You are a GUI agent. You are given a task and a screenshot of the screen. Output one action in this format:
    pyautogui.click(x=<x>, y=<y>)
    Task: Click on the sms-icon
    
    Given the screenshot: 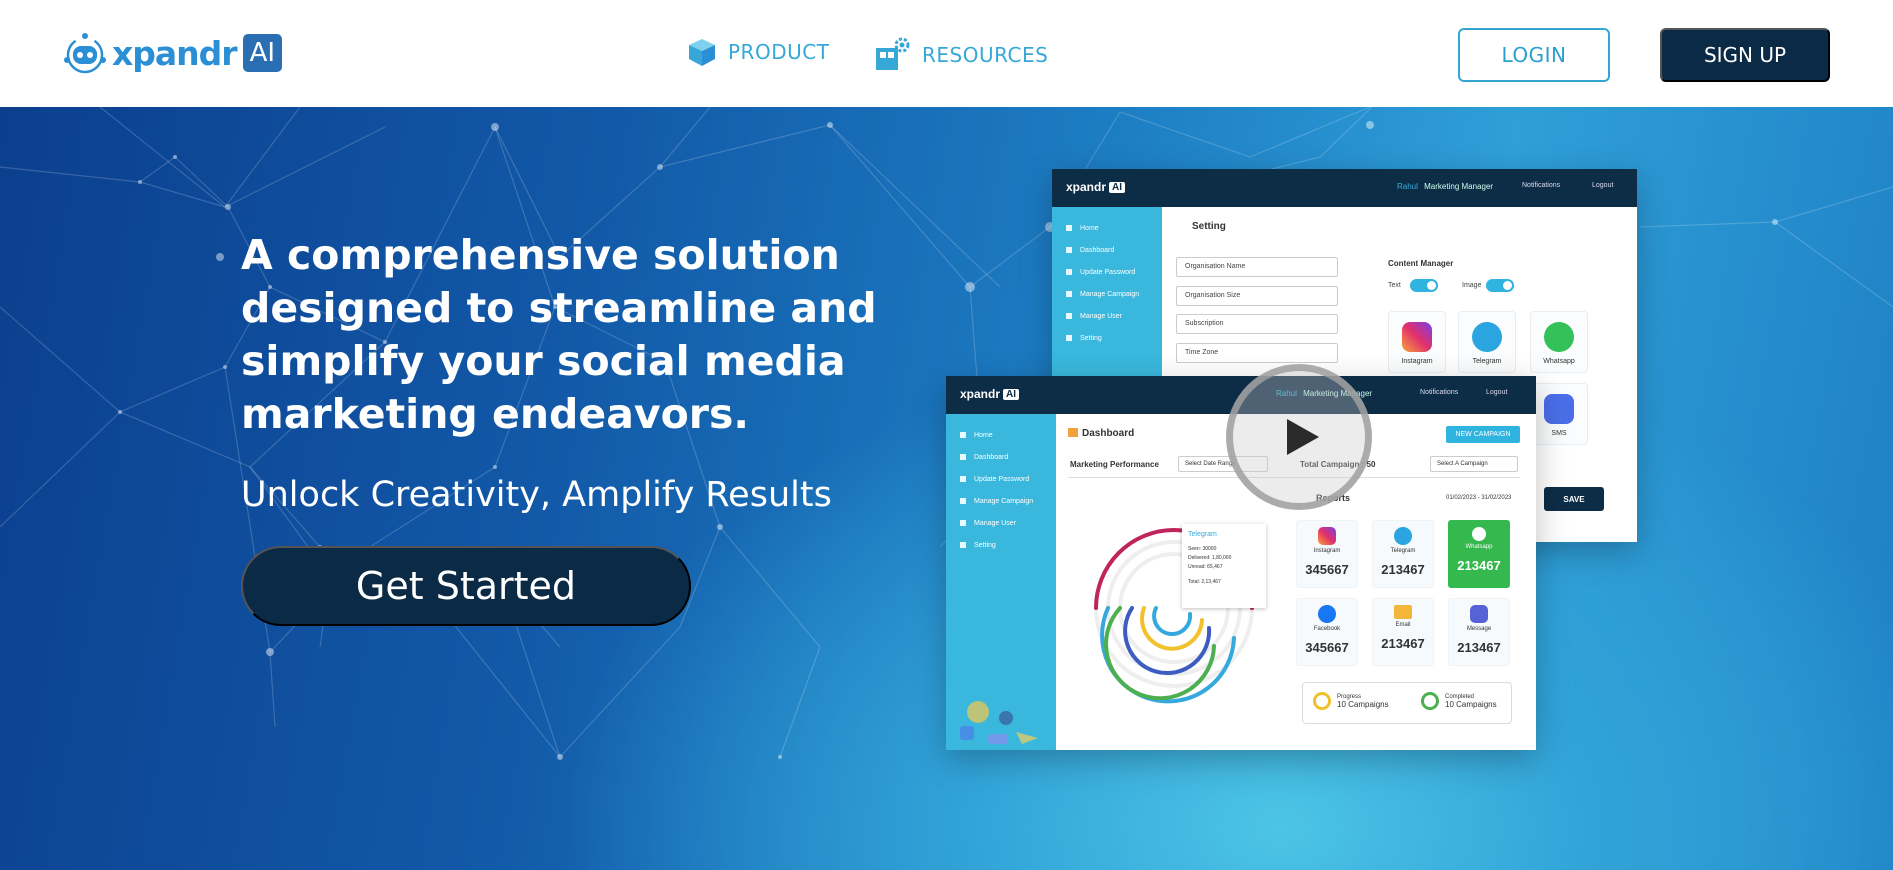 What is the action you would take?
    pyautogui.click(x=1559, y=409)
    